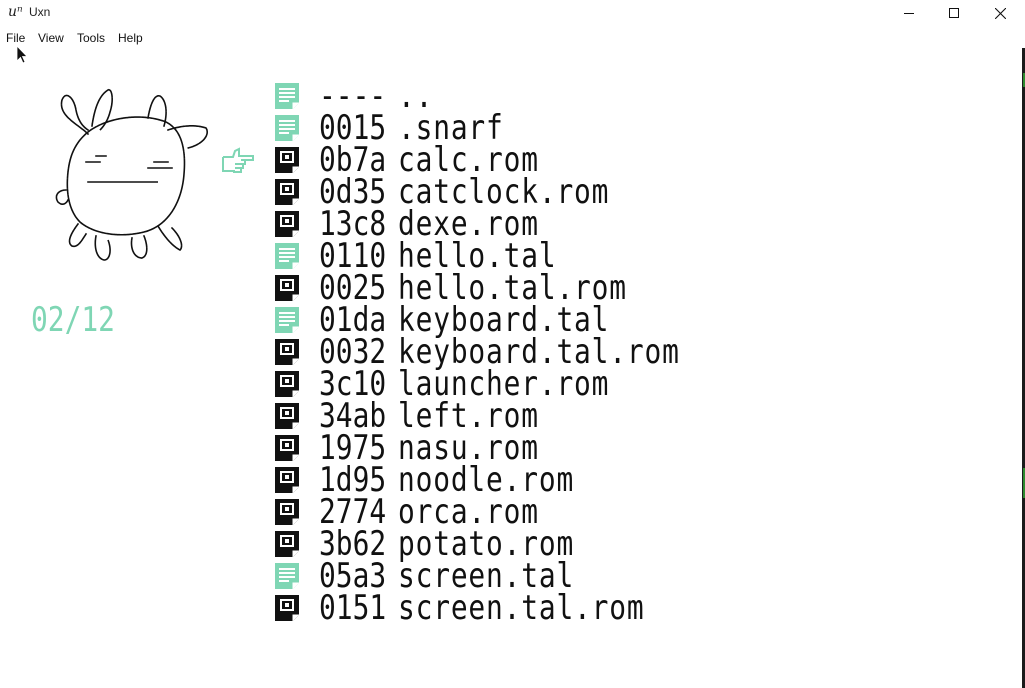 The width and height of the screenshot is (1025, 688). I want to click on close-button, so click(1000, 13).